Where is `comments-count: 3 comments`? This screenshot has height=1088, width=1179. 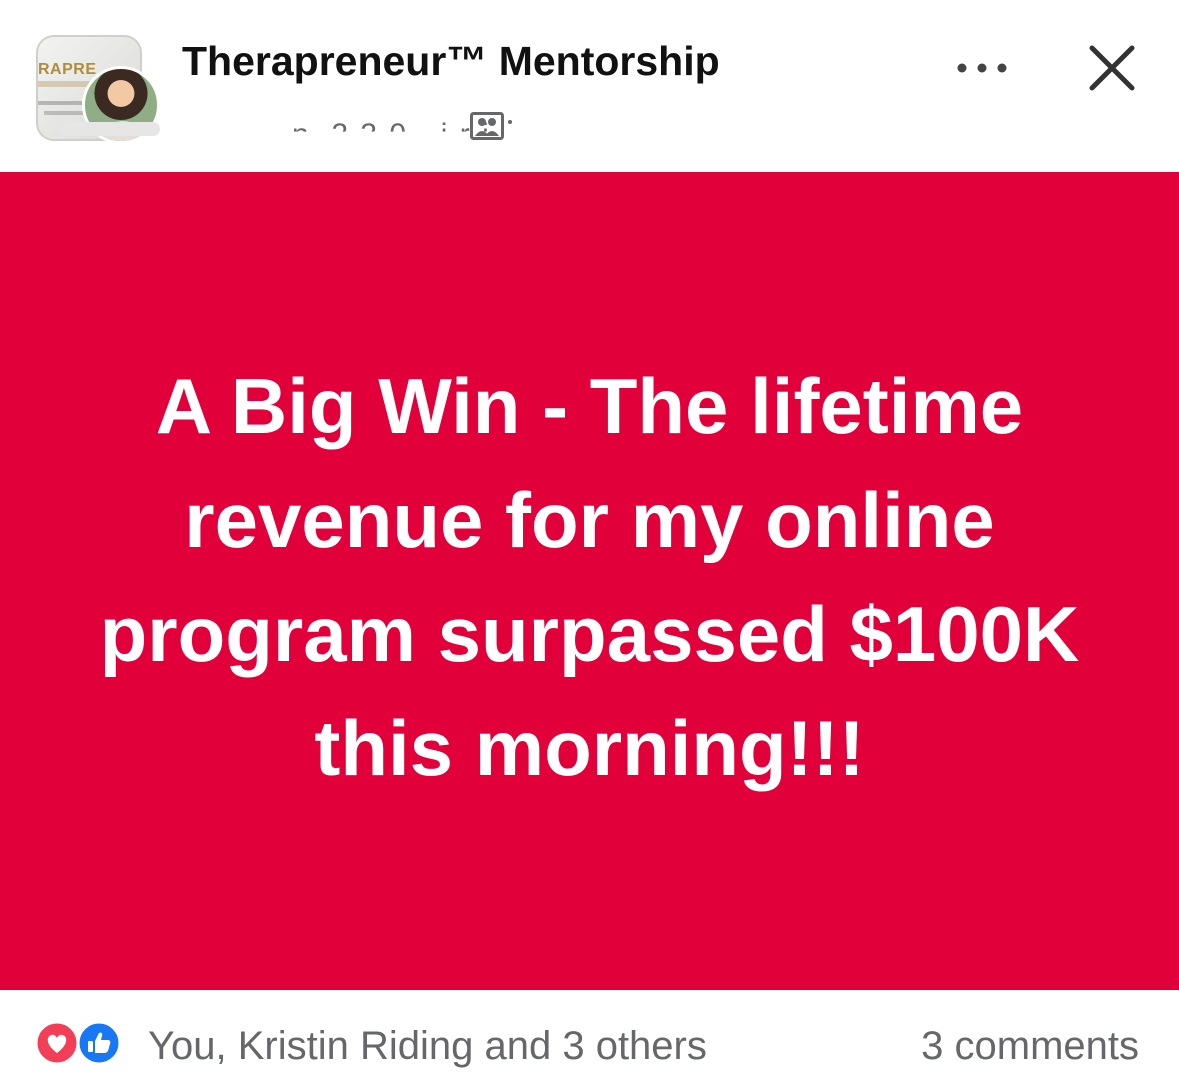 comments-count: 3 comments is located at coordinates (1030, 1046).